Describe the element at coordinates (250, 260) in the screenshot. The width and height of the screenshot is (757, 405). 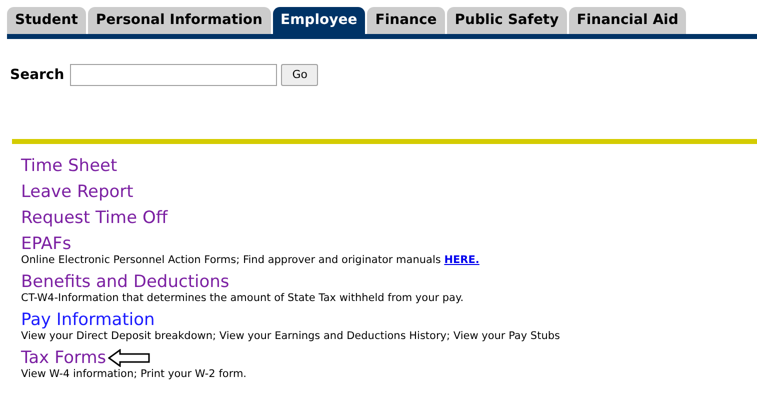
I see `menu-description: Online Electronic Personnel Action Forms; Find approver and originator manuals HERE.` at that location.